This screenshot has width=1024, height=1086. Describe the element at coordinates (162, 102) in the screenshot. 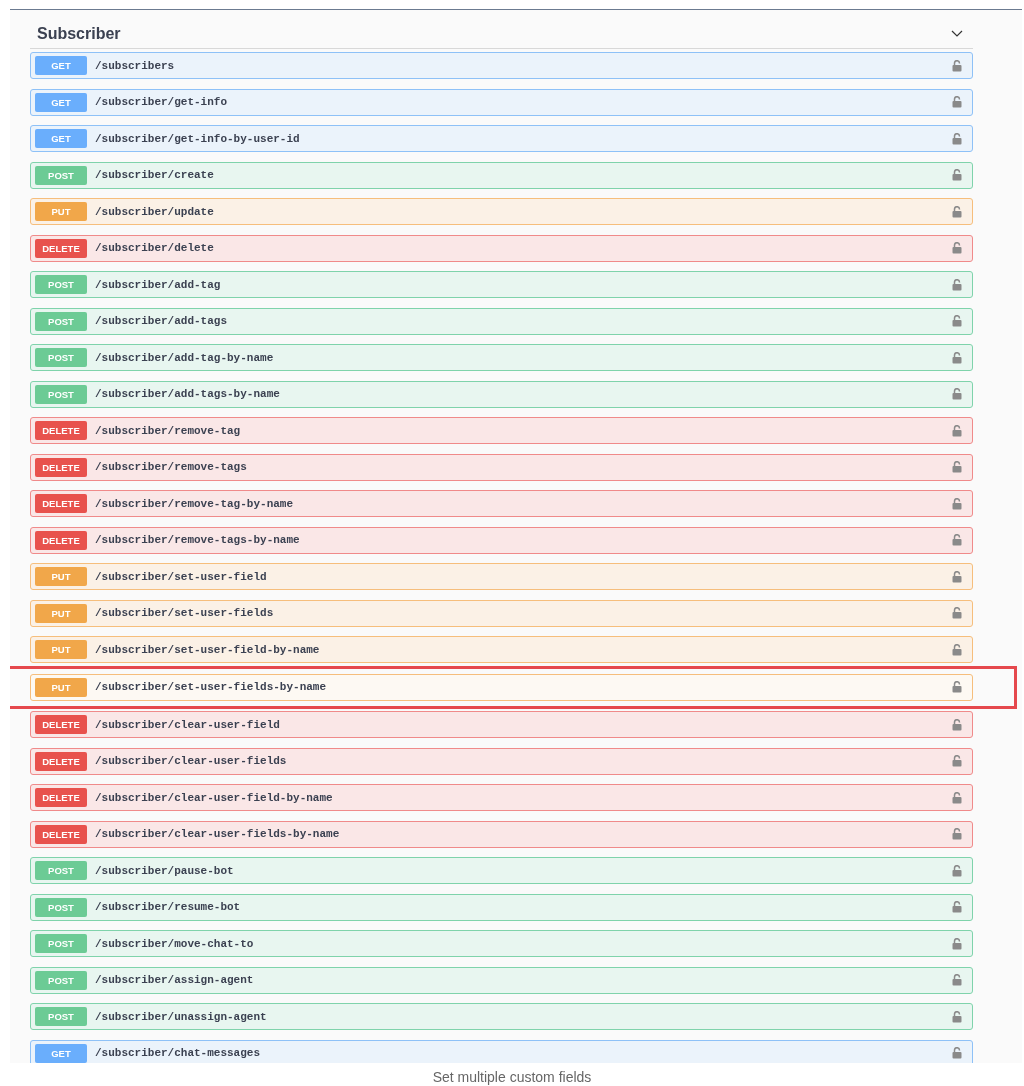

I see `endpoint-path: /subscriber/get-info` at that location.